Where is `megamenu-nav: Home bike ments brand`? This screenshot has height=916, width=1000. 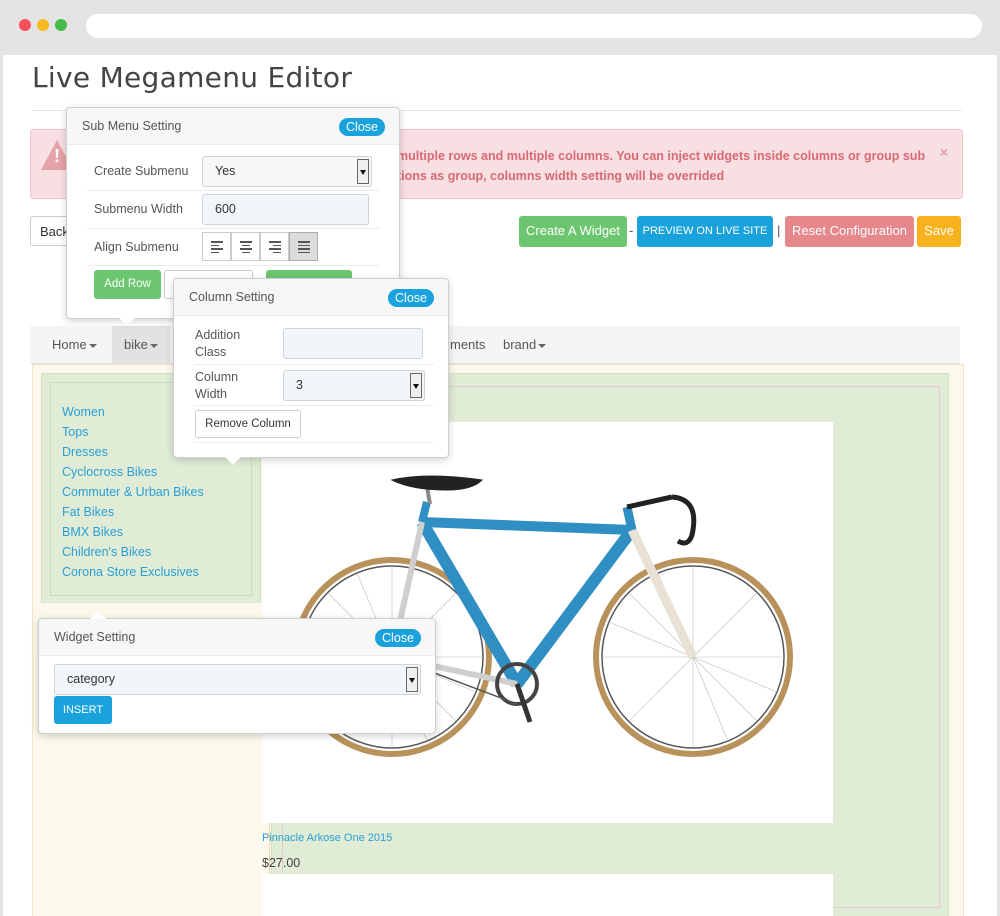 megamenu-nav: Home bike ments brand is located at coordinates (495, 345).